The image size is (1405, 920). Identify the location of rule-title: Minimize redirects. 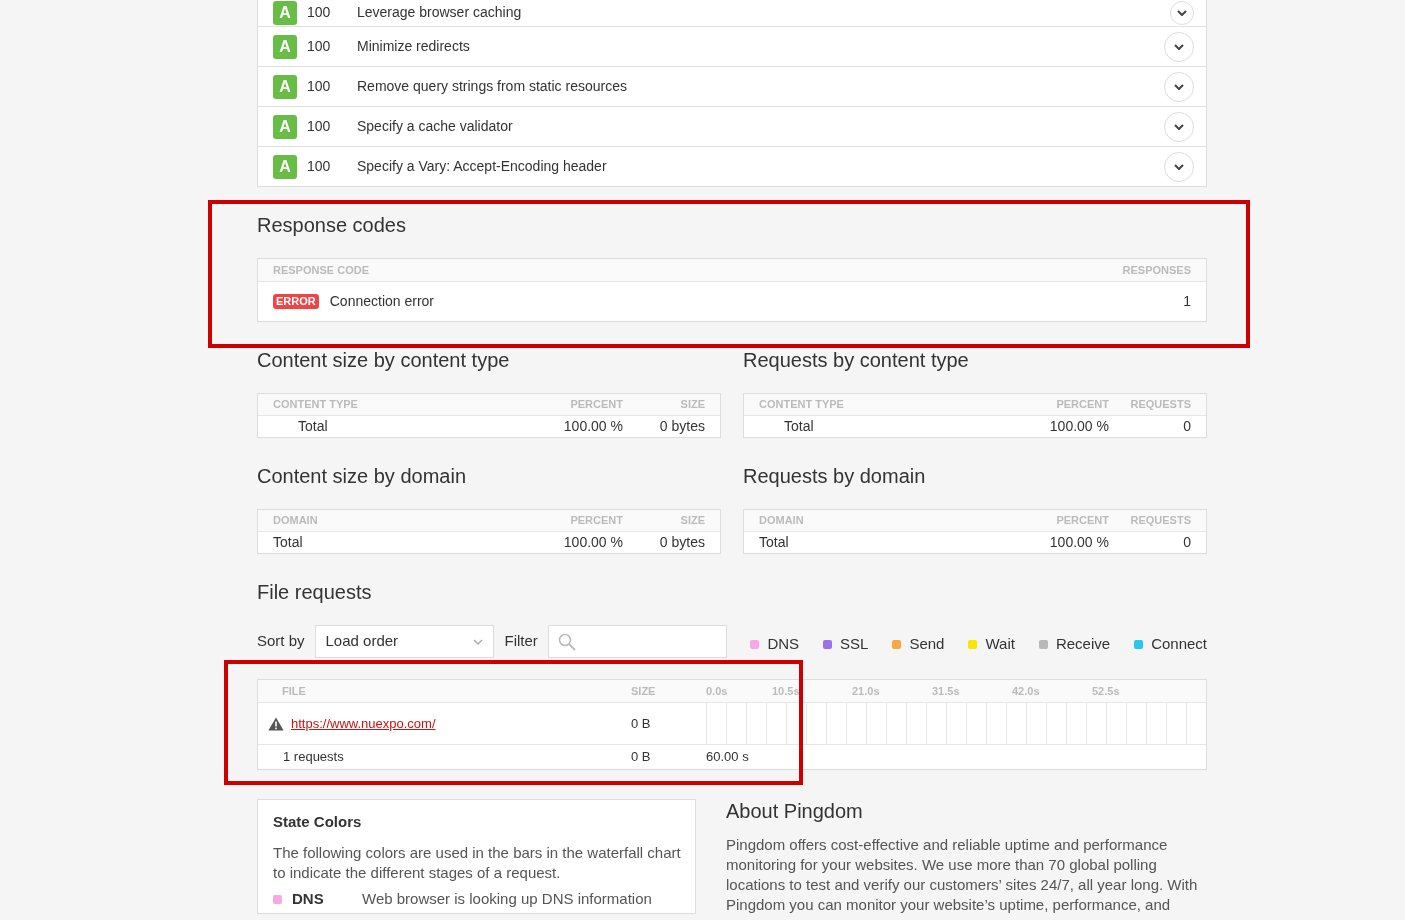
(414, 46).